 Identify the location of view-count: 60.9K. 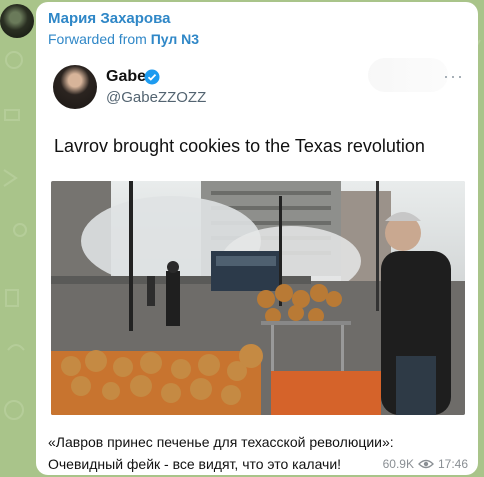
(398, 464).